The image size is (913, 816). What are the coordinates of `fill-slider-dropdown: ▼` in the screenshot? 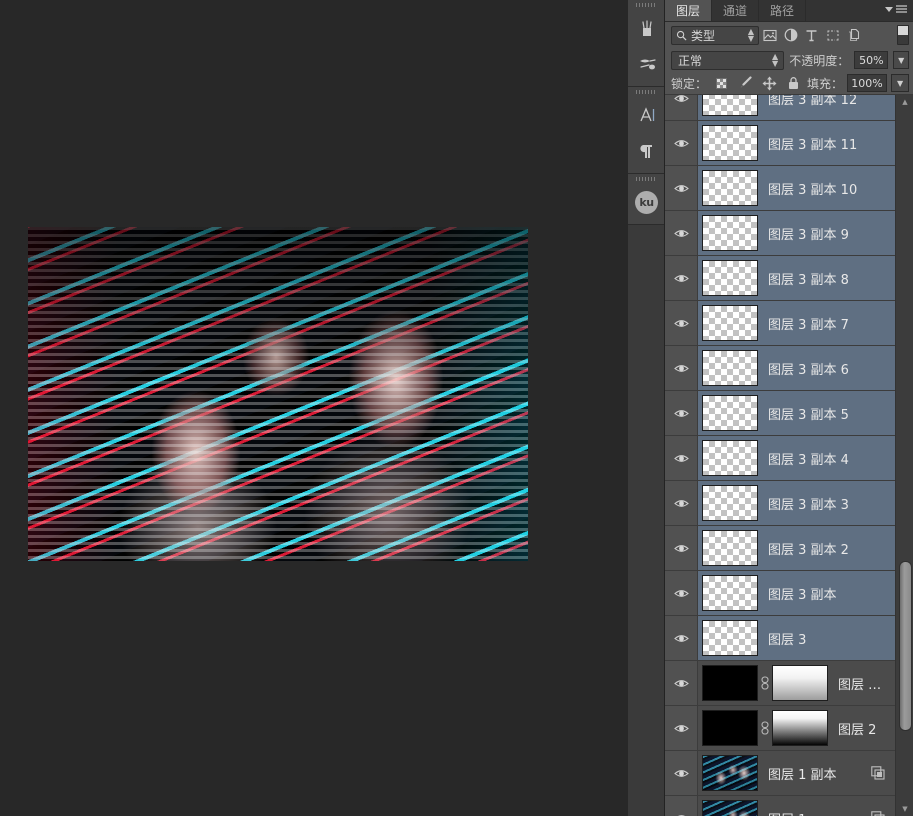 It's located at (900, 83).